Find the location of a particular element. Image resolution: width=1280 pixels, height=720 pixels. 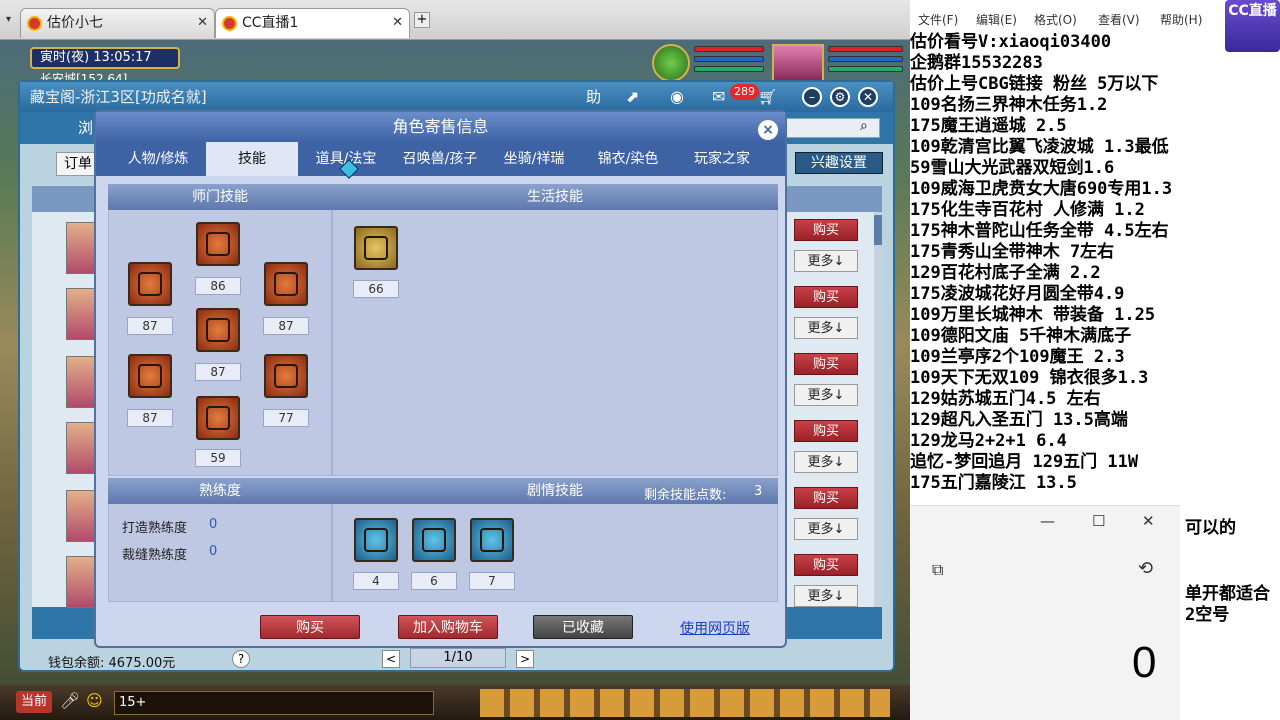

interest-settings-button: 兴趣设置 is located at coordinates (839, 163).